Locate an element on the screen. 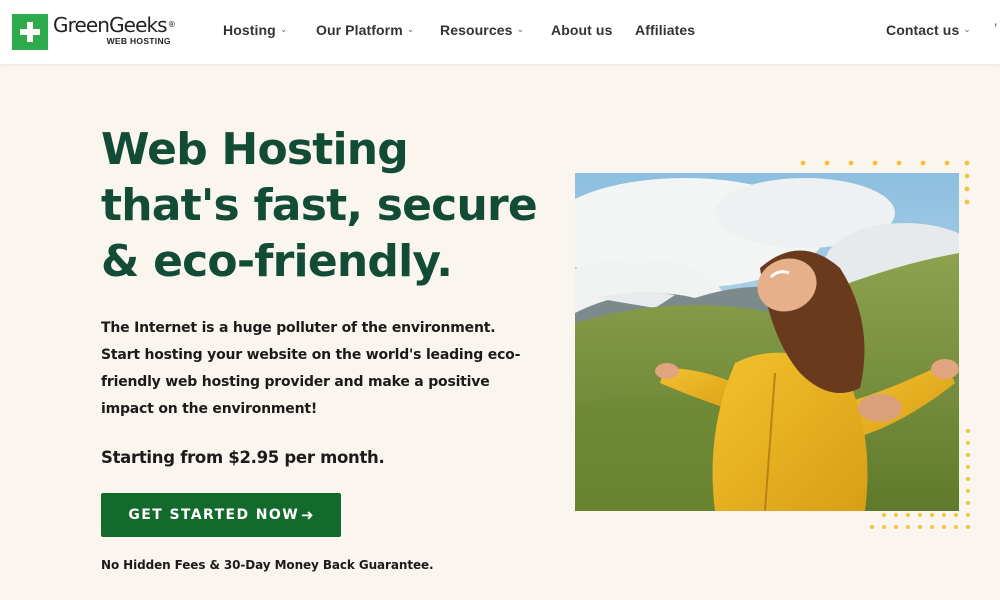 Image resolution: width=1000 pixels, height=600 pixels. nav-affiliates-label: Affiliates is located at coordinates (665, 30).